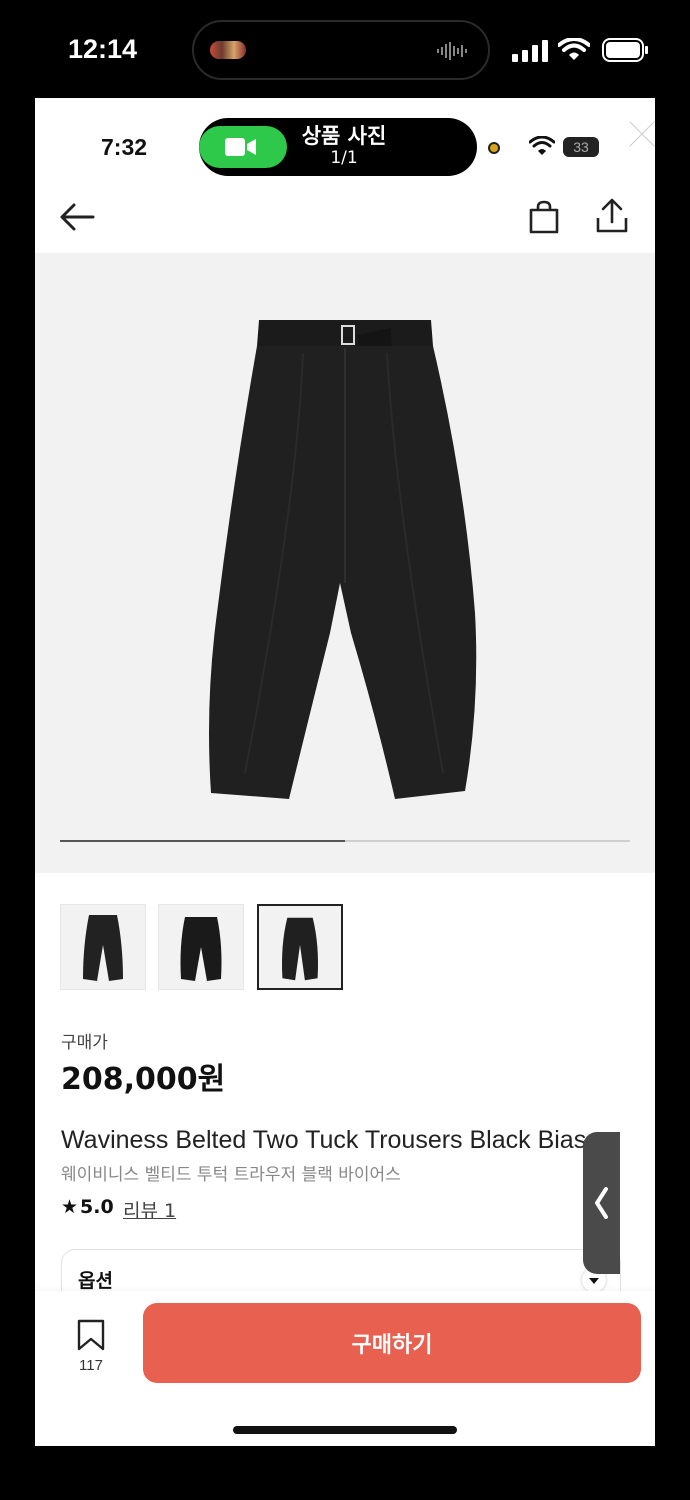 Image resolution: width=690 pixels, height=1500 pixels. Describe the element at coordinates (77, 217) in the screenshot. I see `back-arrow-icon` at that location.